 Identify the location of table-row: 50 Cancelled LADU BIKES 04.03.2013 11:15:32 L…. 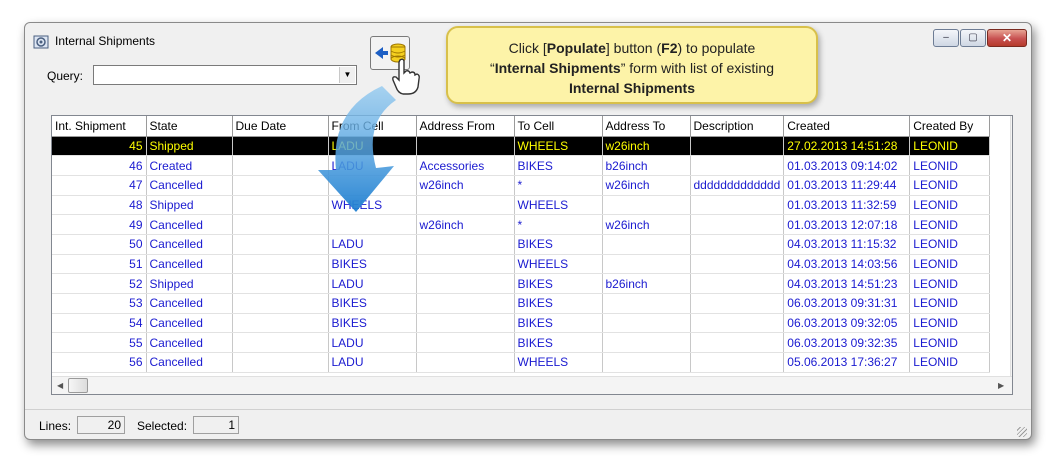
(521, 244).